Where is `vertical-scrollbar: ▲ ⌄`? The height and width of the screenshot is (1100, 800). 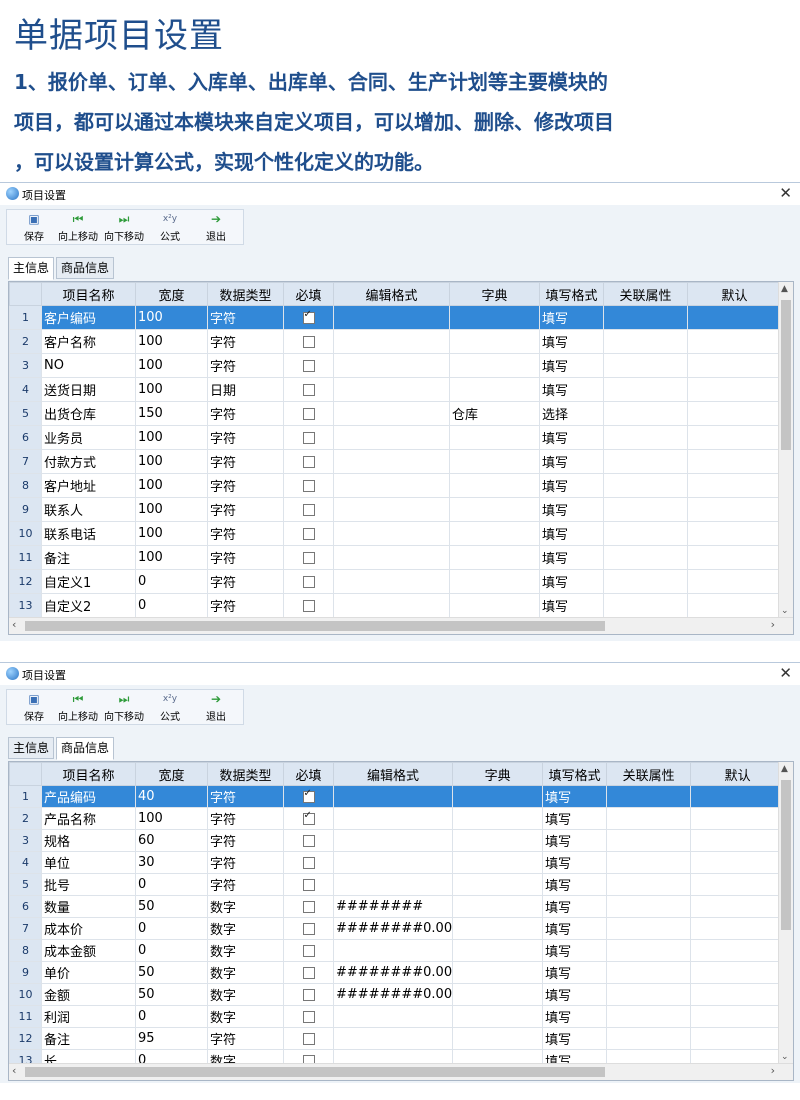 vertical-scrollbar: ▲ ⌄ is located at coordinates (785, 450).